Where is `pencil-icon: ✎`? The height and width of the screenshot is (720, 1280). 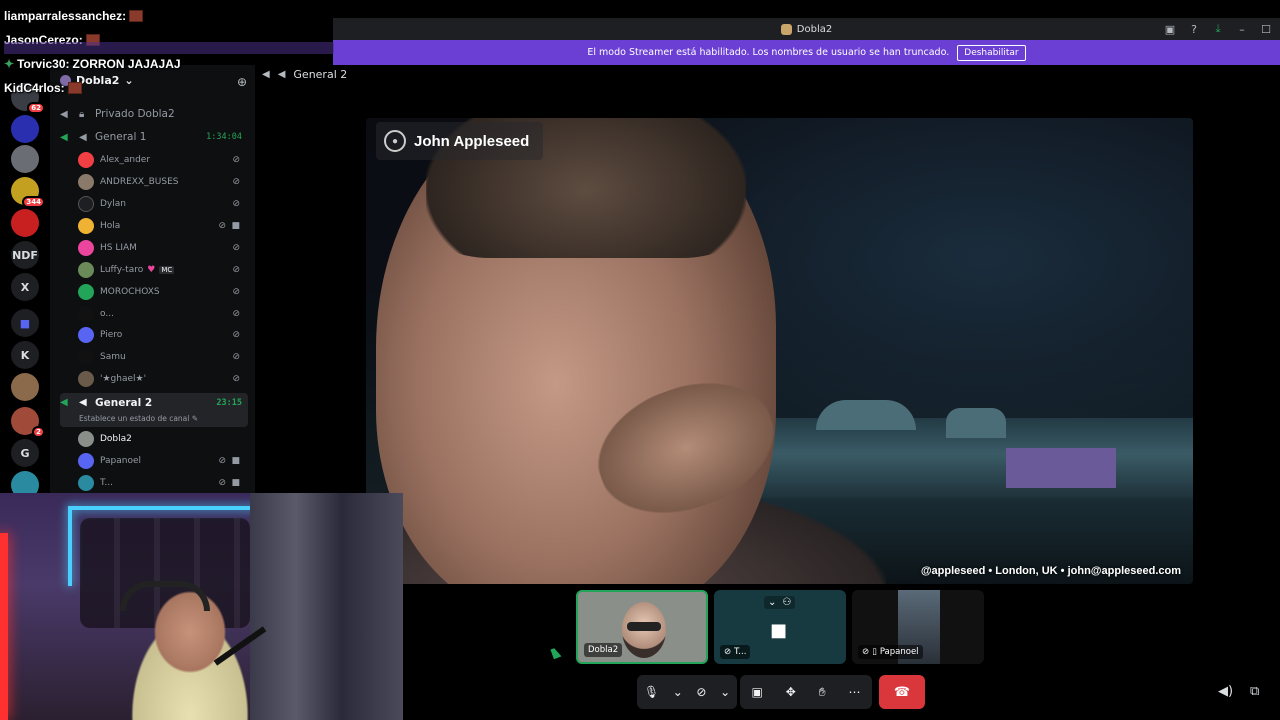
pencil-icon: ✎ is located at coordinates (195, 418).